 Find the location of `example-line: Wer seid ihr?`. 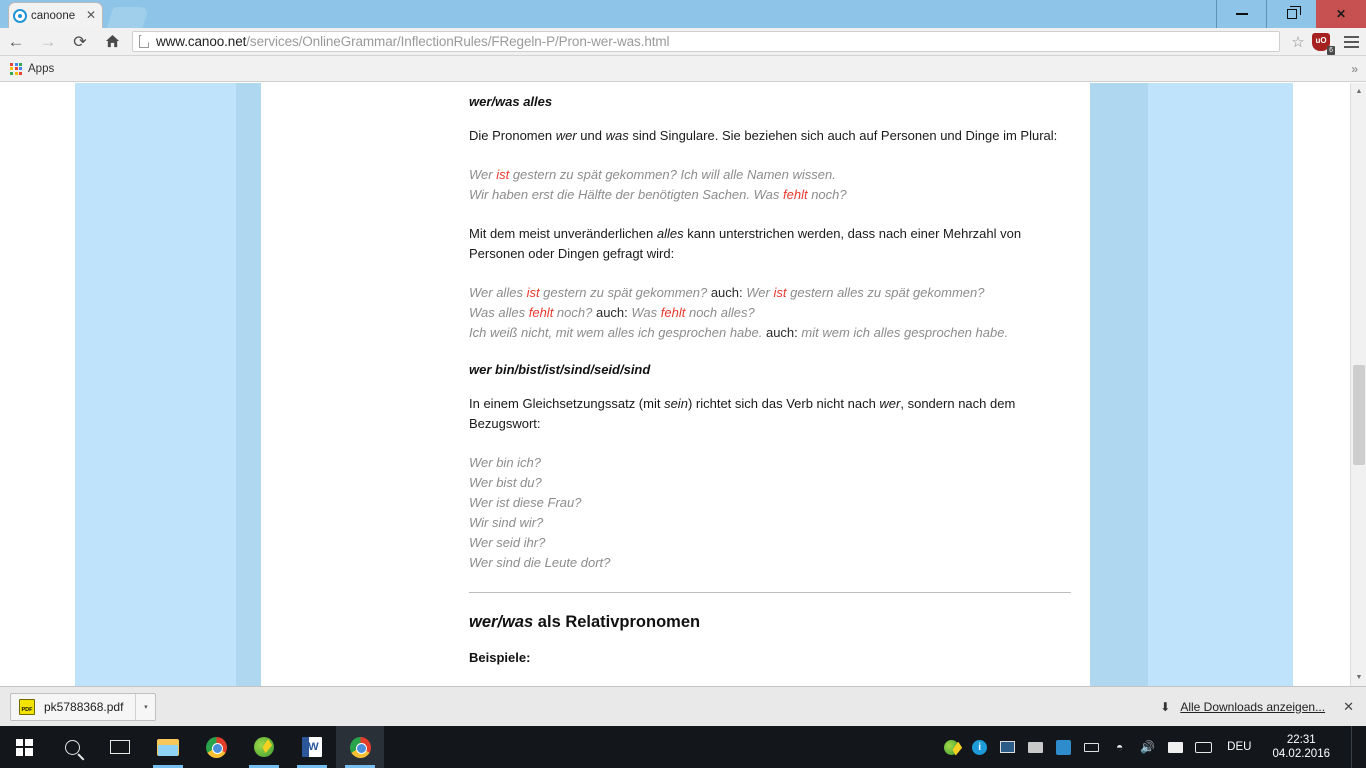

example-line: Wer seid ihr? is located at coordinates (507, 542).